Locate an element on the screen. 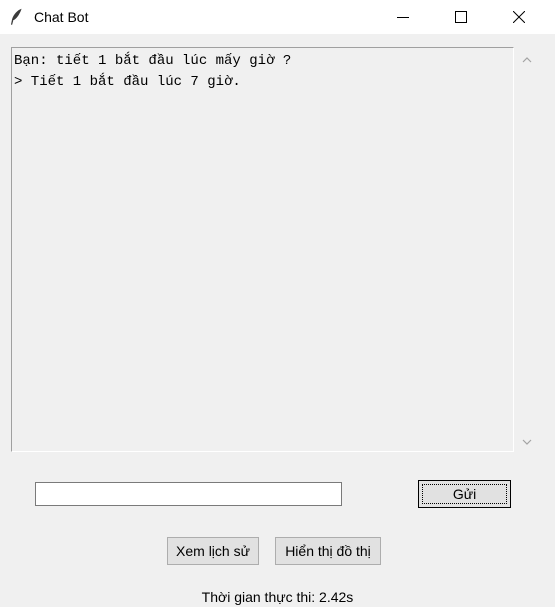 The height and width of the screenshot is (607, 555). chat-scrollbar is located at coordinates (527, 249).